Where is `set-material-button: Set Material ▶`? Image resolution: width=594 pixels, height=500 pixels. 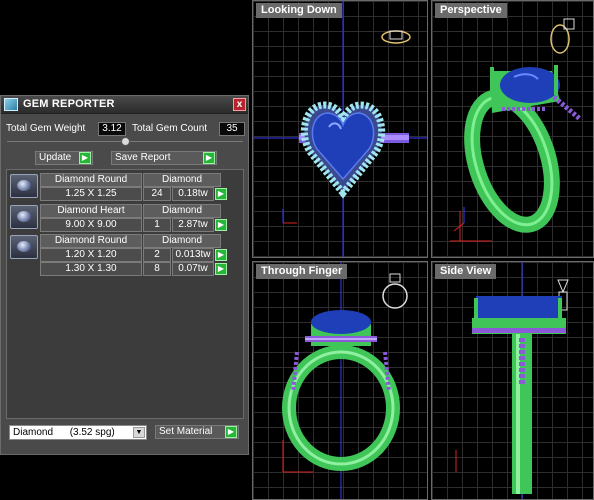 set-material-button: Set Material ▶ is located at coordinates (197, 432).